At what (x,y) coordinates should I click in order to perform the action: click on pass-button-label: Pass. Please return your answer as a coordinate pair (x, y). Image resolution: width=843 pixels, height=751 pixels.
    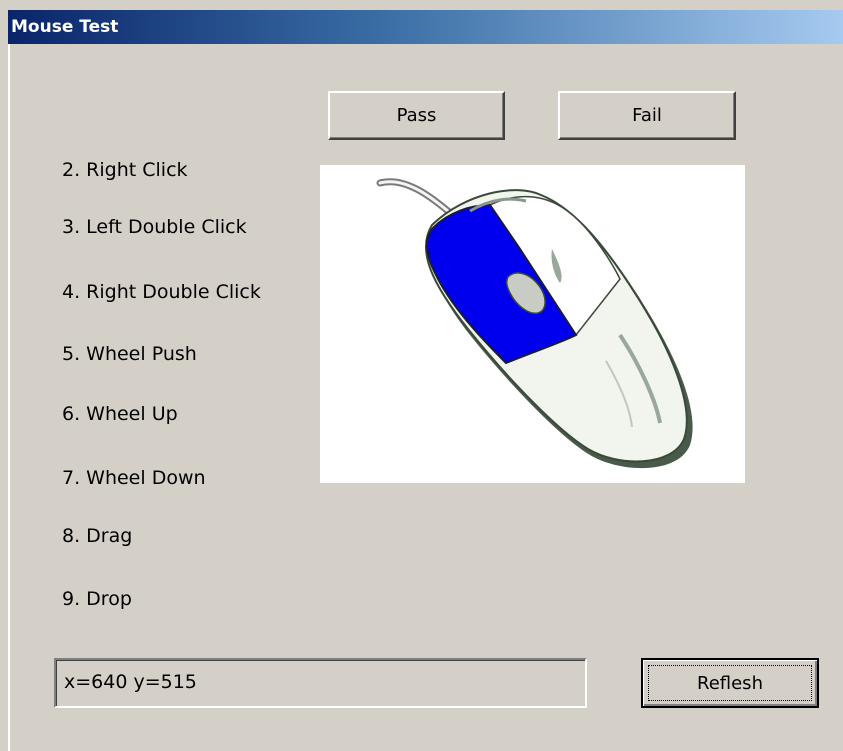
    Looking at the image, I should click on (416, 115).